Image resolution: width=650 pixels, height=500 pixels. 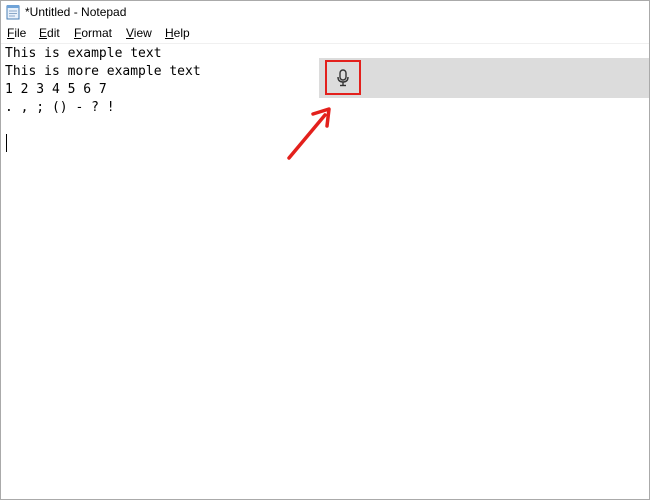 I want to click on editor-line-1: This is example text, so click(x=83, y=53).